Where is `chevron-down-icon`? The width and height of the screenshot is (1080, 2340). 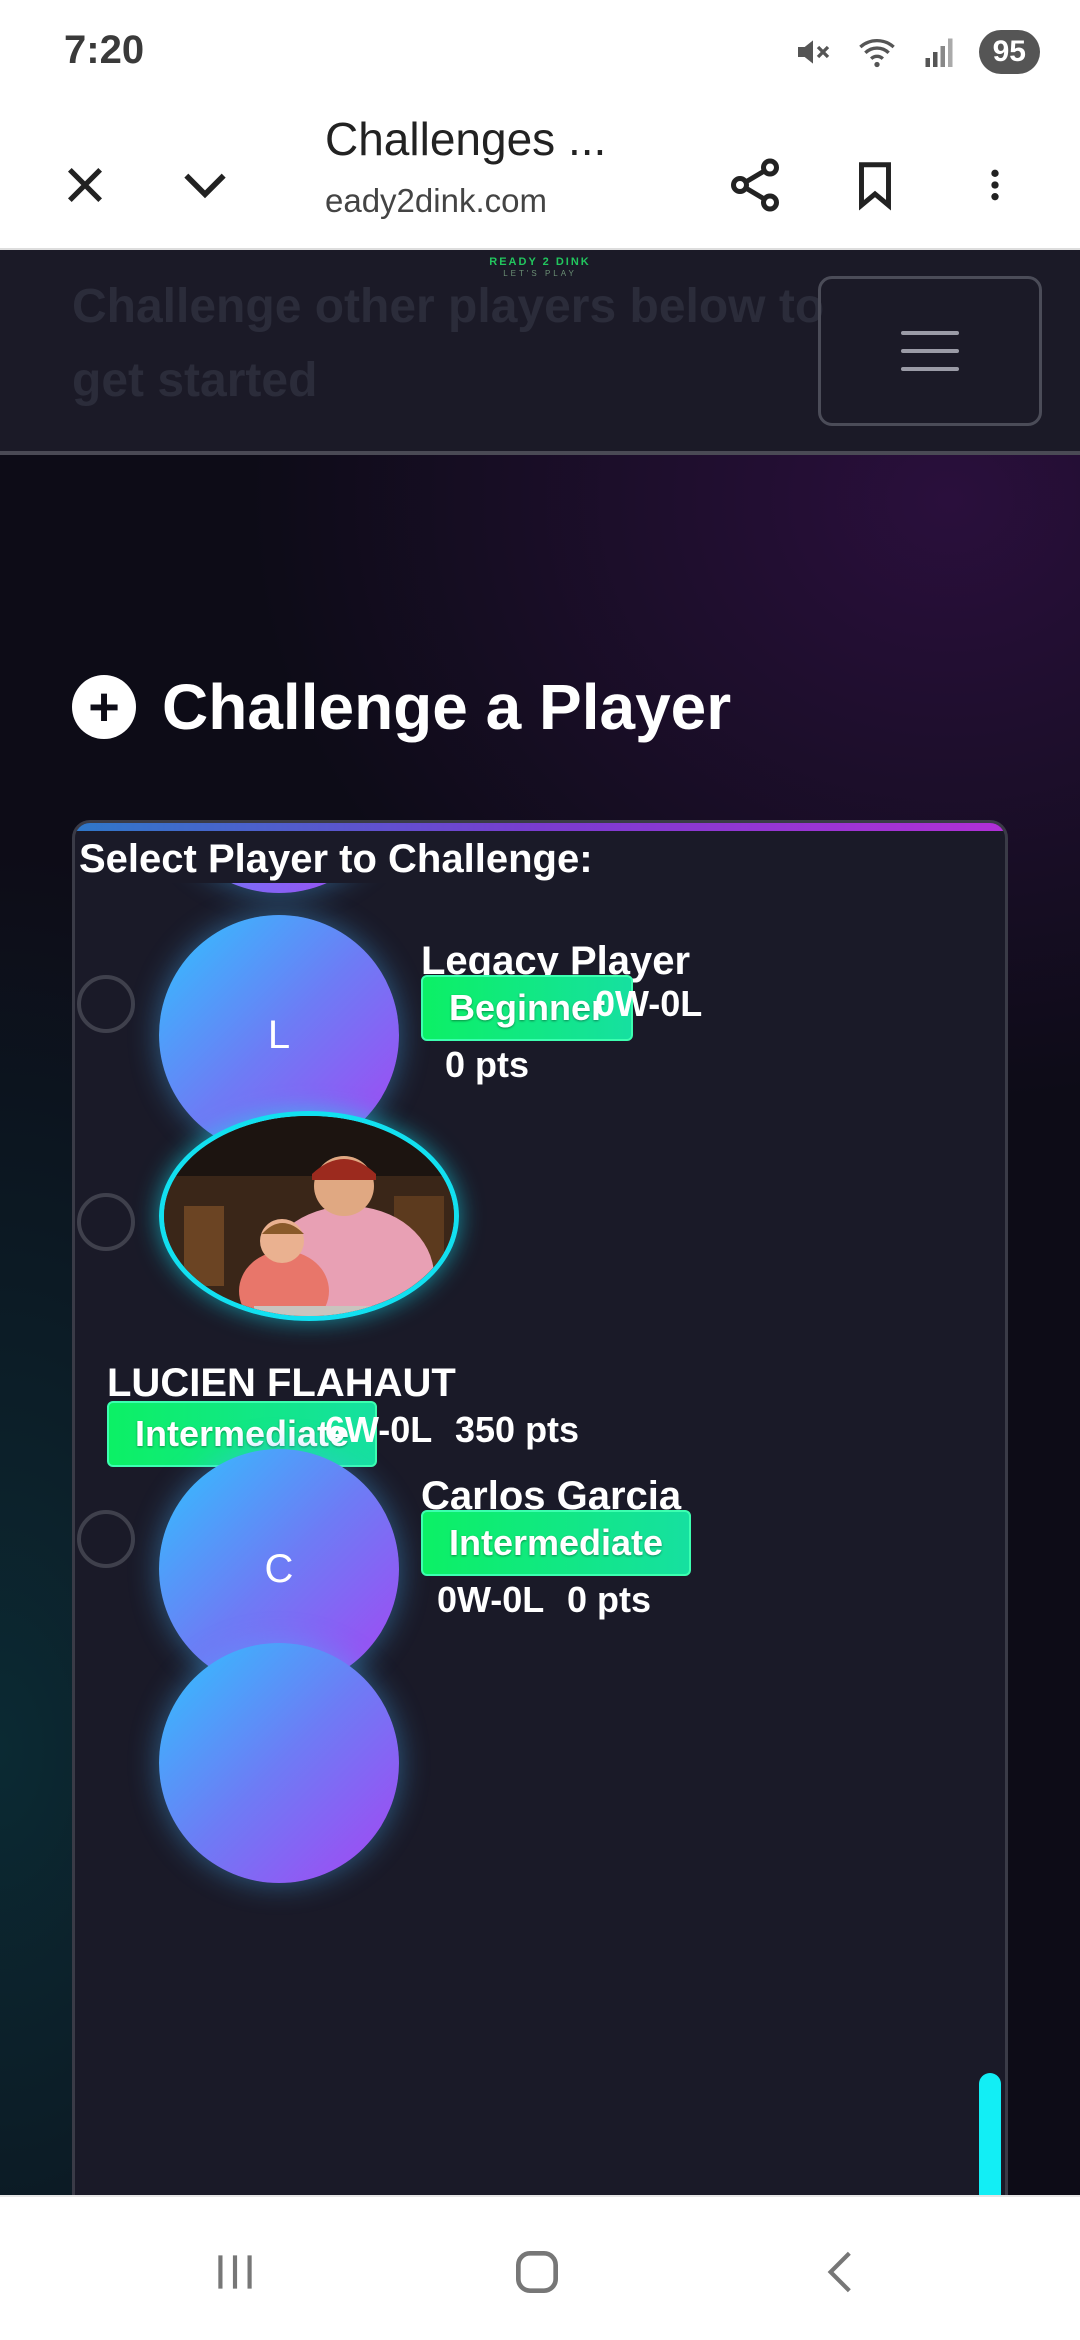 chevron-down-icon is located at coordinates (205, 186).